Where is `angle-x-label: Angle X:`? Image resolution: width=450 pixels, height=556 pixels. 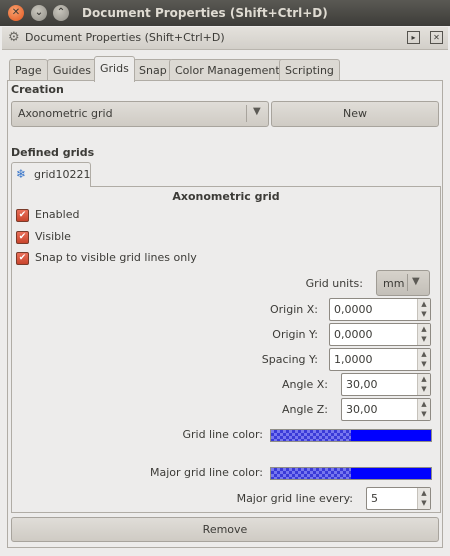 angle-x-label: Angle X: is located at coordinates (304, 384).